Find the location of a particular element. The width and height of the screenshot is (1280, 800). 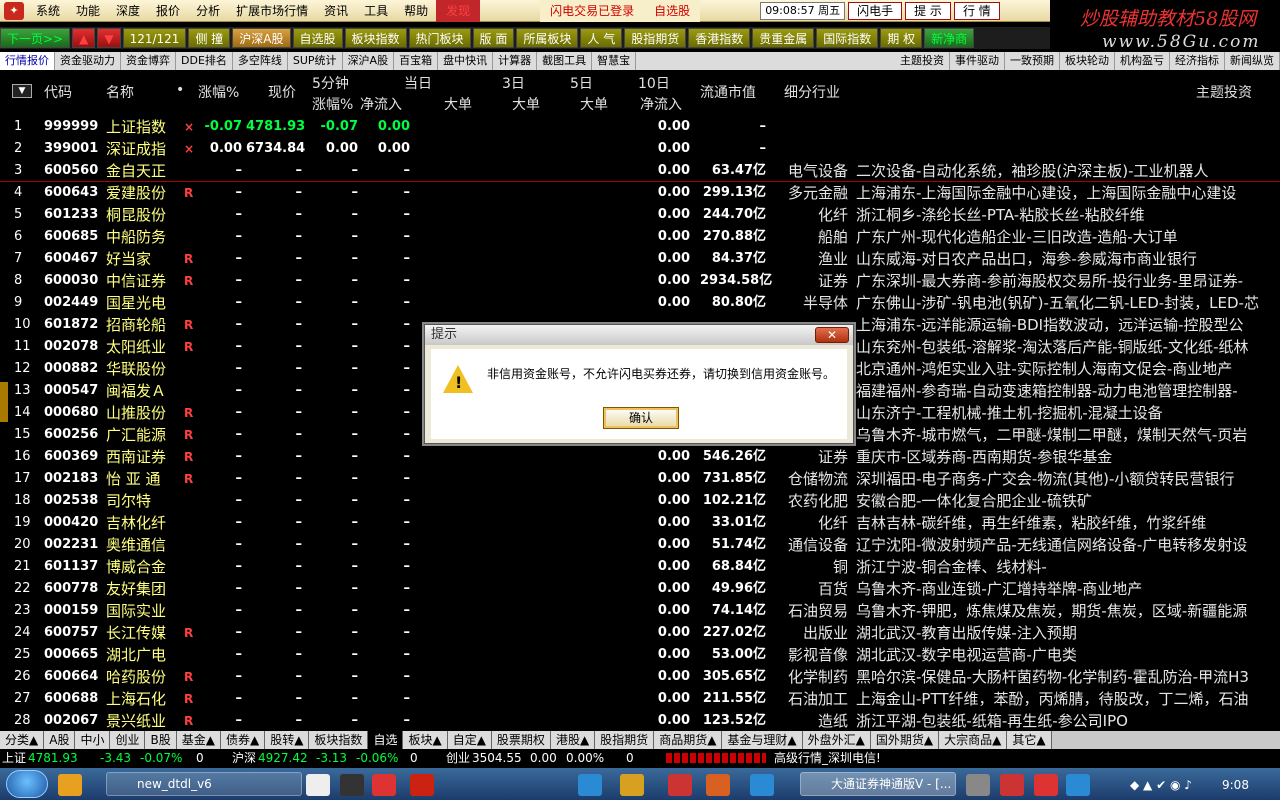

menu-system: 系统 is located at coordinates (48, 10).